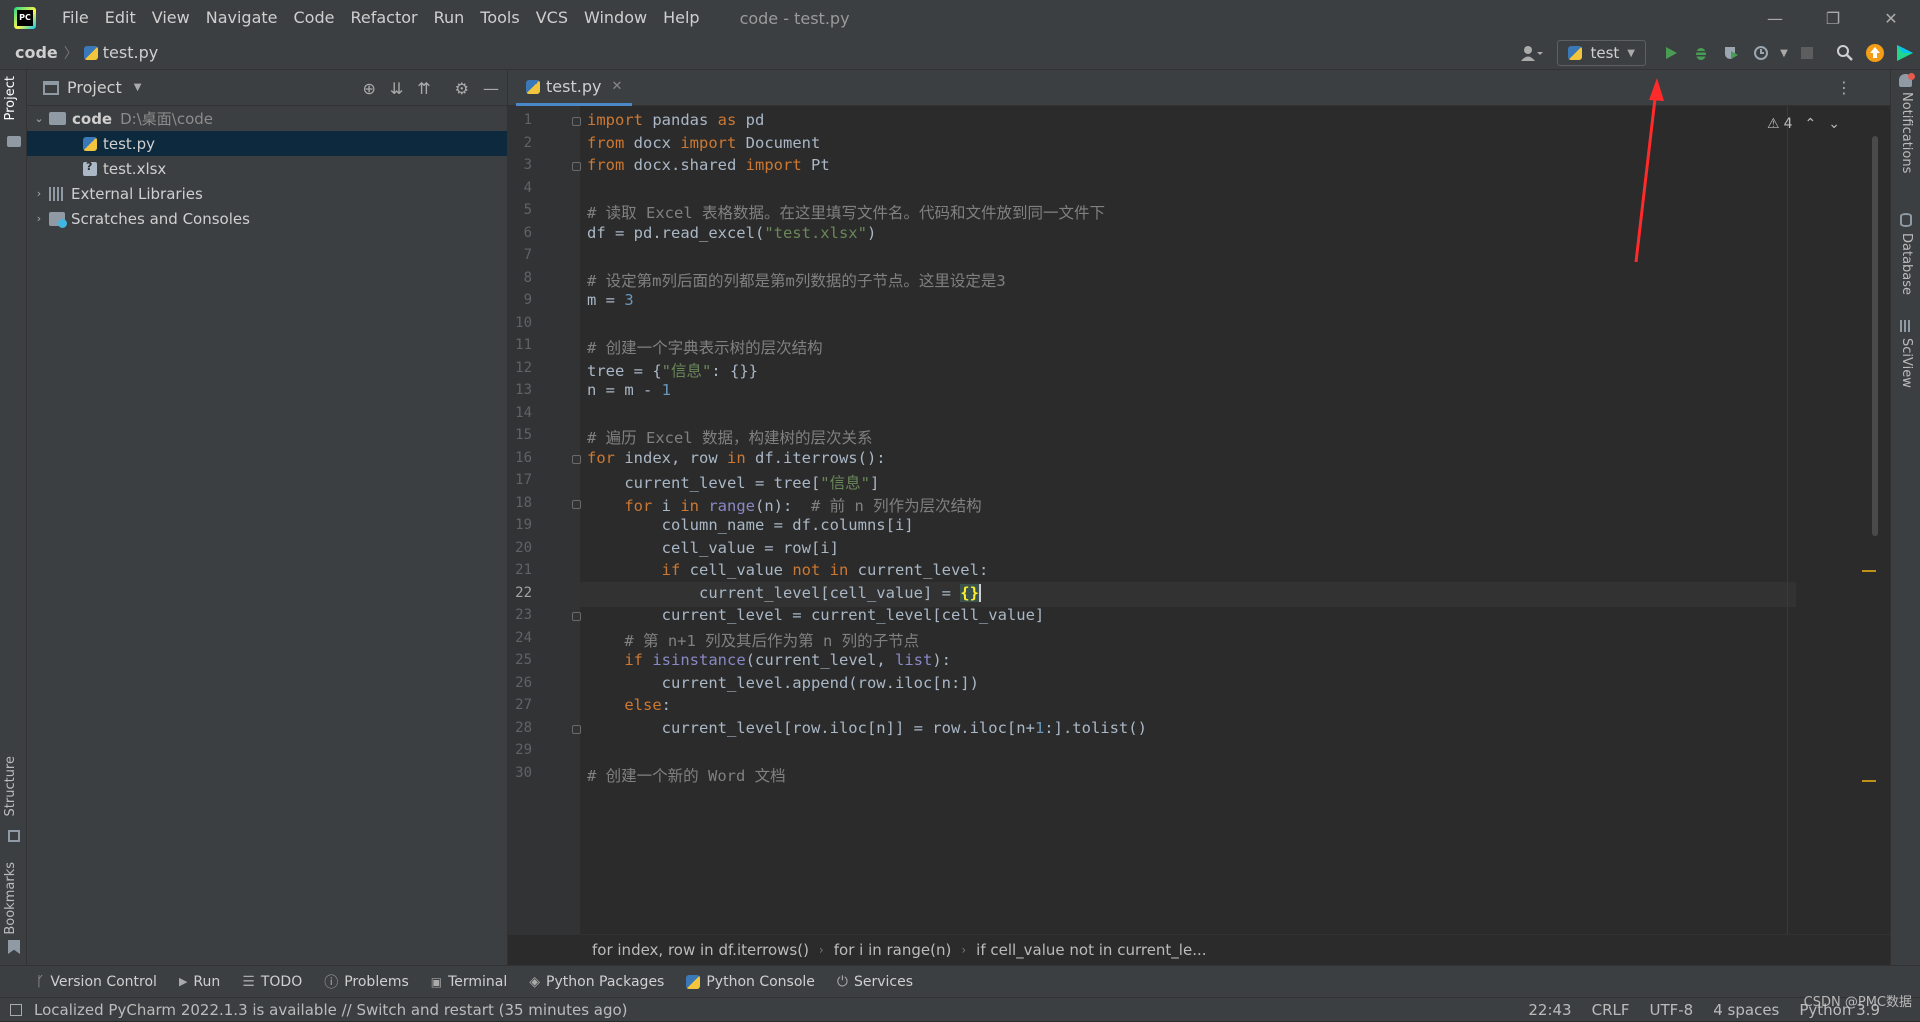 This screenshot has height=1022, width=1920. Describe the element at coordinates (267, 193) in the screenshot. I see `tree-item-external-libraries: › External Libraries` at that location.